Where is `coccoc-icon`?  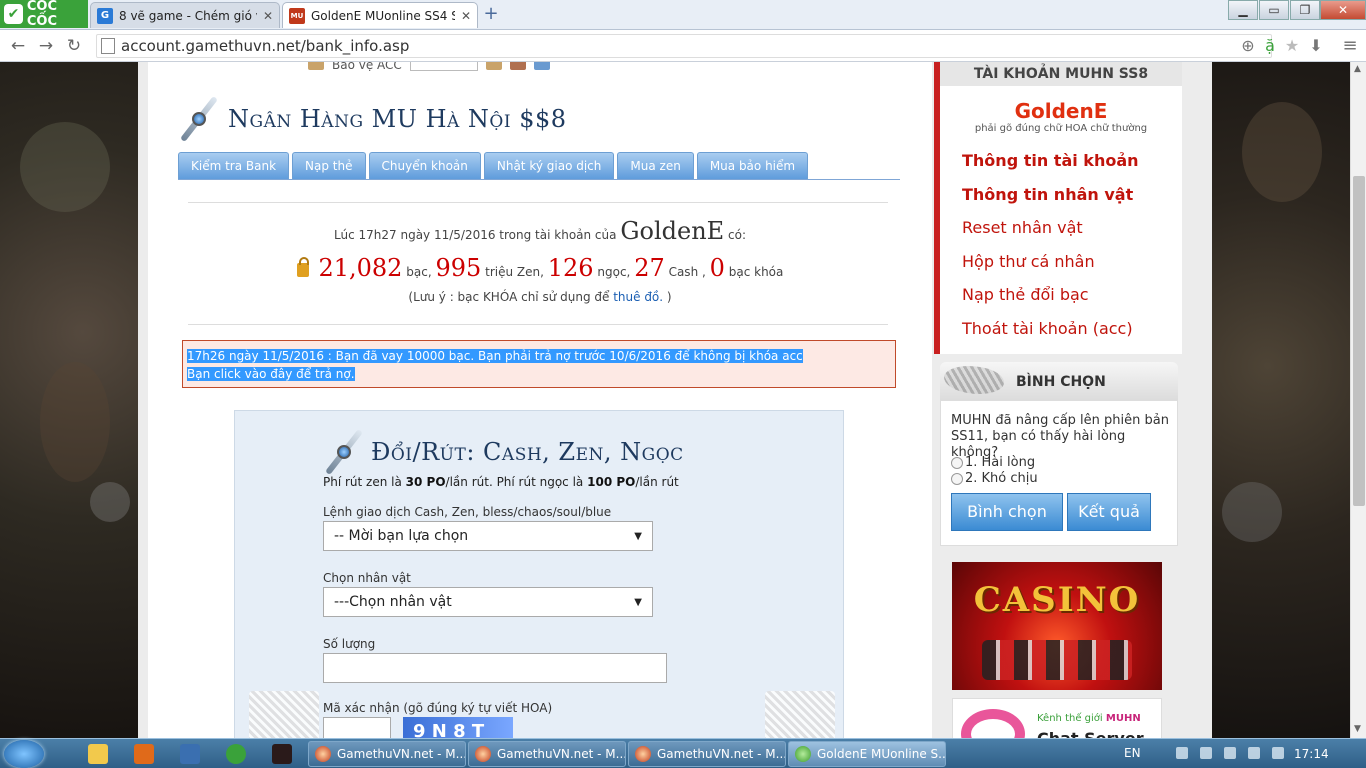 coccoc-icon is located at coordinates (236, 754).